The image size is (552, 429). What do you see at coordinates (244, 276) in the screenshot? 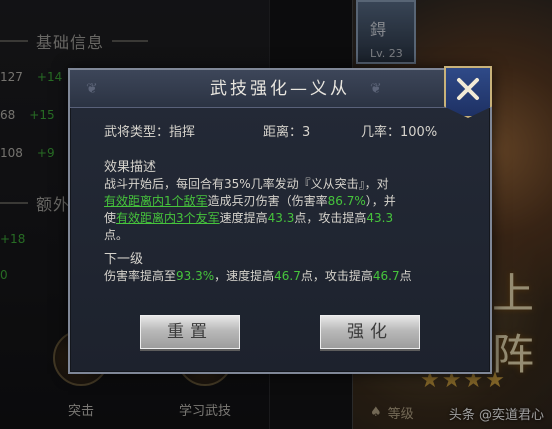
I see `next-text: ，速度提高` at bounding box center [244, 276].